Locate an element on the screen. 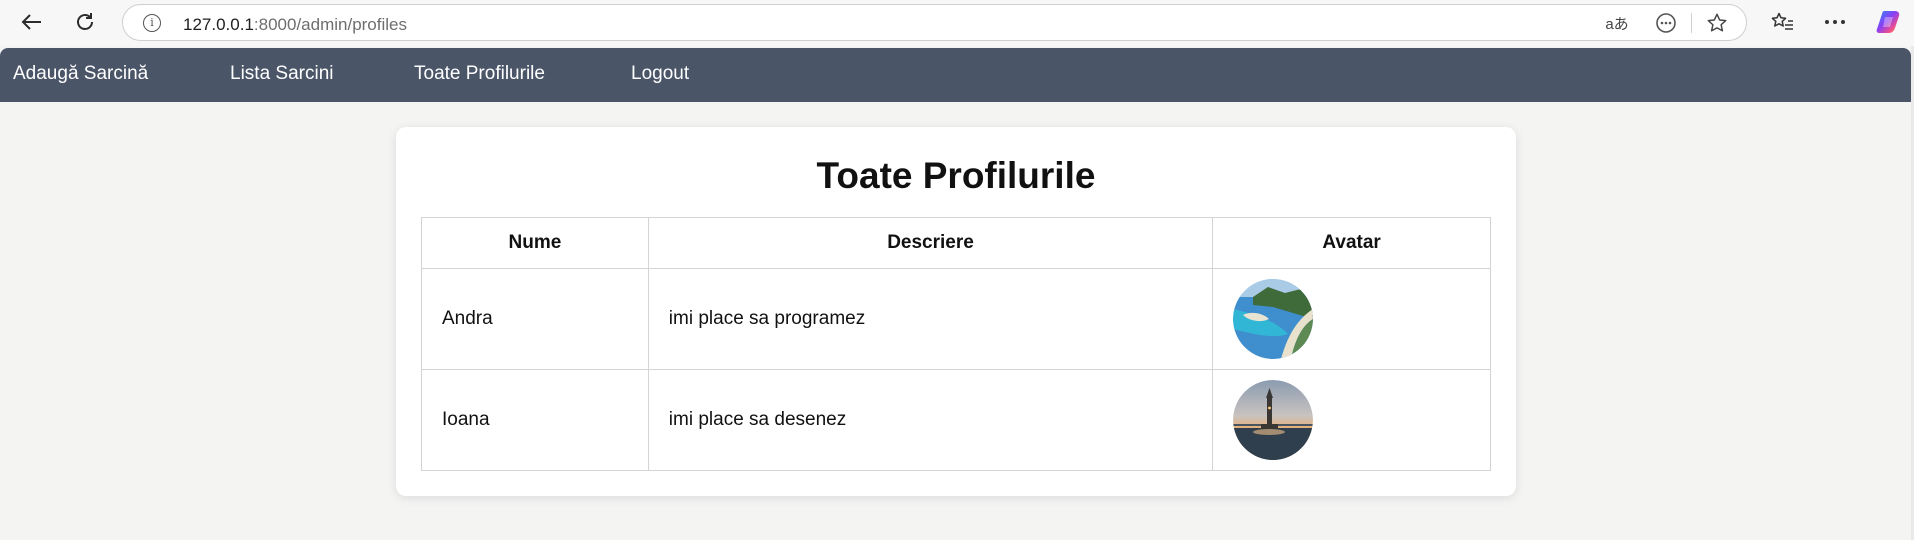 The image size is (1914, 540). copilot-icon is located at coordinates (1889, 22).